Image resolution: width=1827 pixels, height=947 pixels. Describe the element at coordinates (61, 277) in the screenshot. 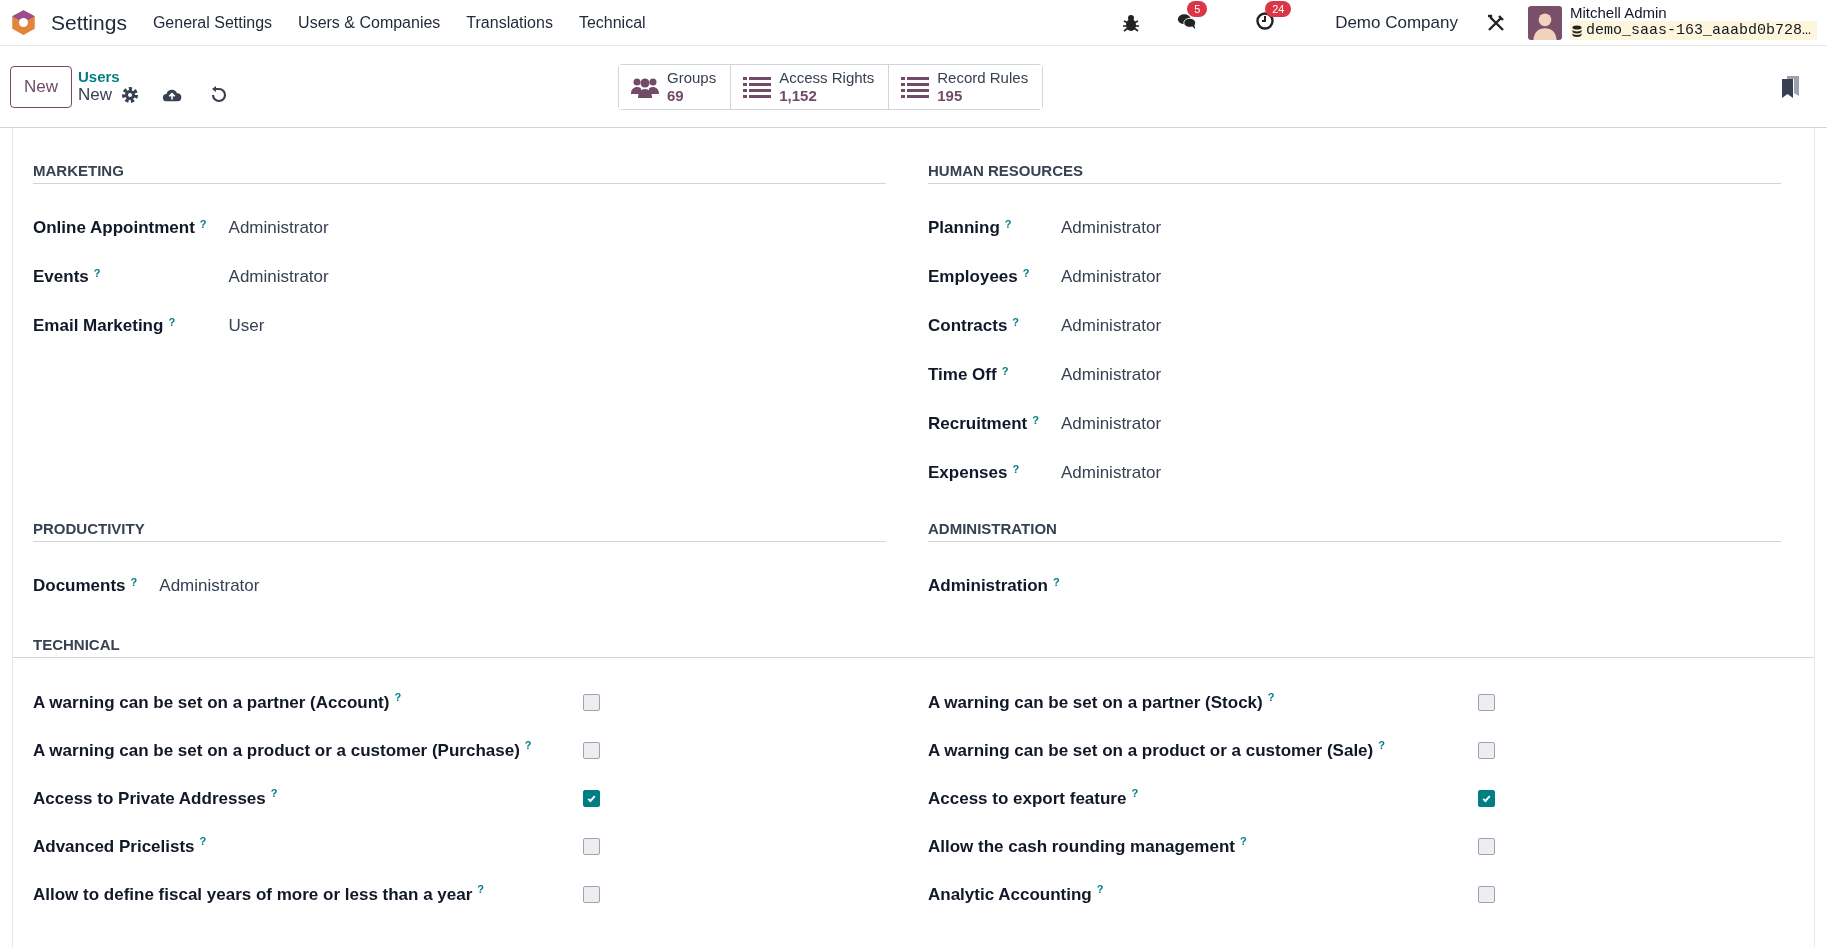

I see `field-label: Events` at that location.